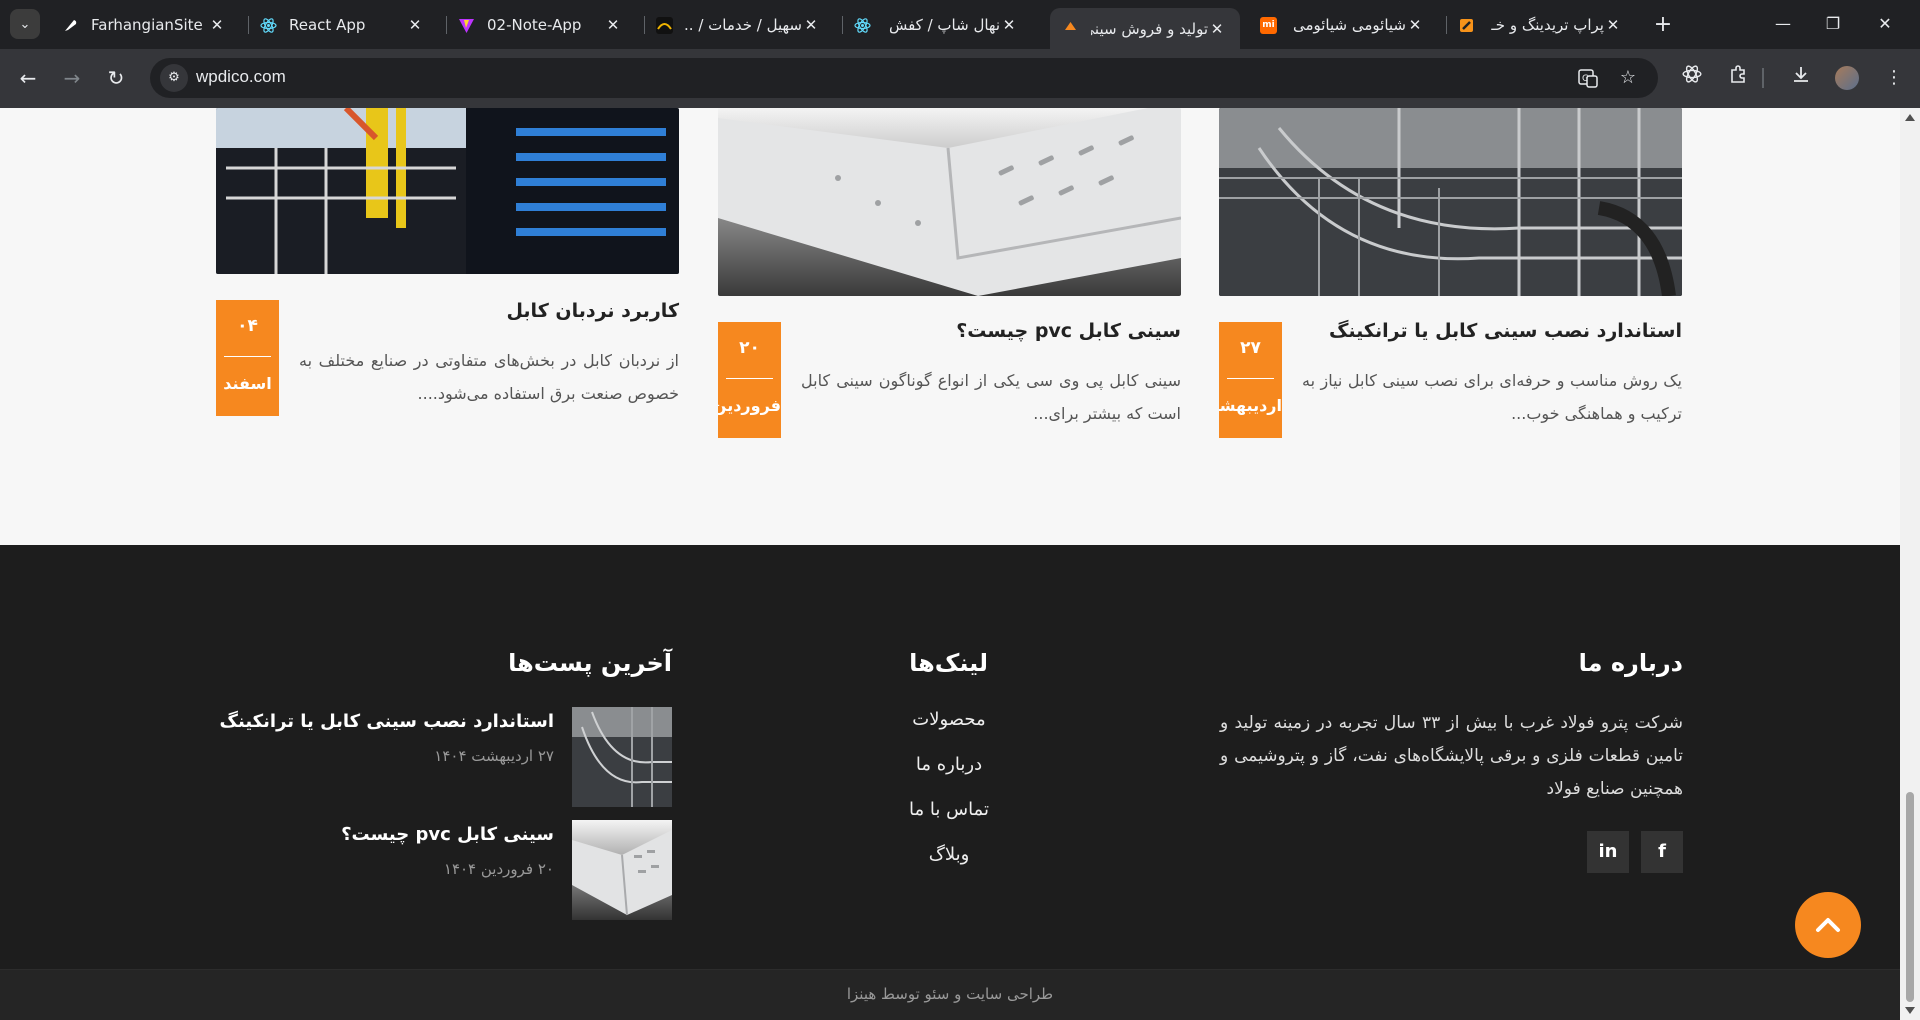  What do you see at coordinates (241, 77) in the screenshot?
I see `url-text: wpdico.com` at bounding box center [241, 77].